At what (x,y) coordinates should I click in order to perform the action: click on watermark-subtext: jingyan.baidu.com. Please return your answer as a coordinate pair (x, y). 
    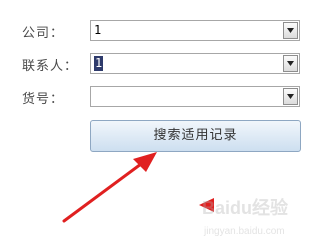
    Looking at the image, I should click on (244, 231).